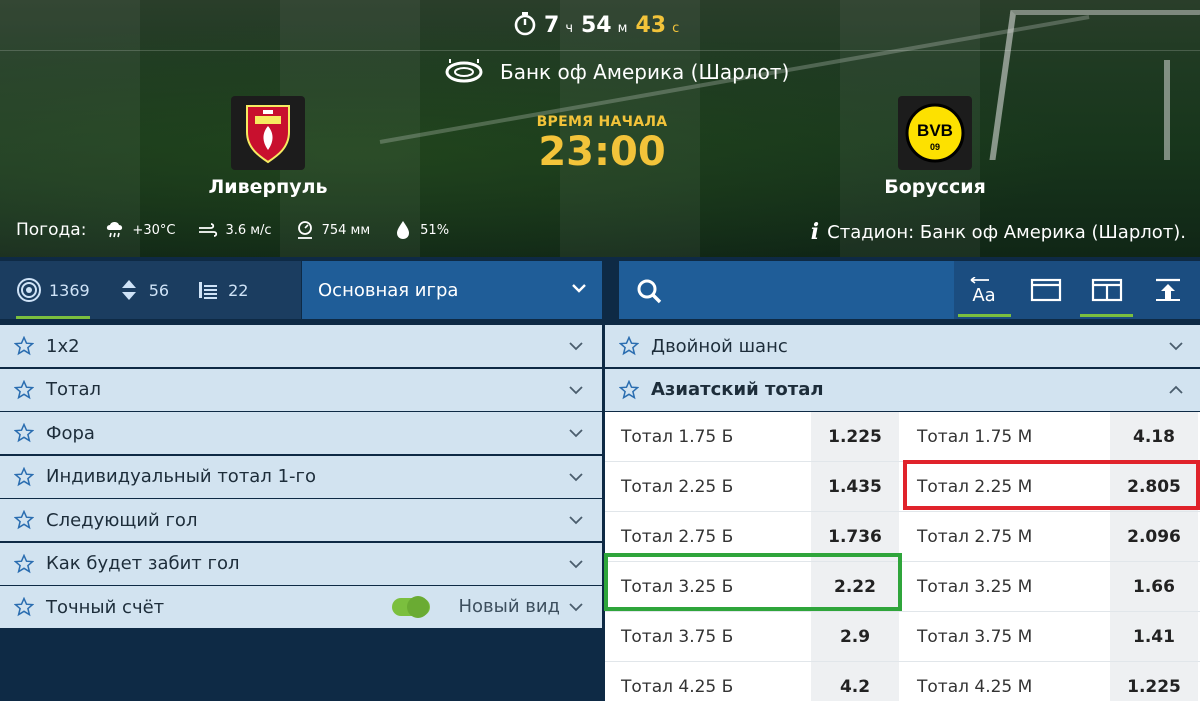 This screenshot has height=701, width=1200. I want to click on kickoff: ВРЕМЯ НАЧАЛА 23:00, so click(602, 144).